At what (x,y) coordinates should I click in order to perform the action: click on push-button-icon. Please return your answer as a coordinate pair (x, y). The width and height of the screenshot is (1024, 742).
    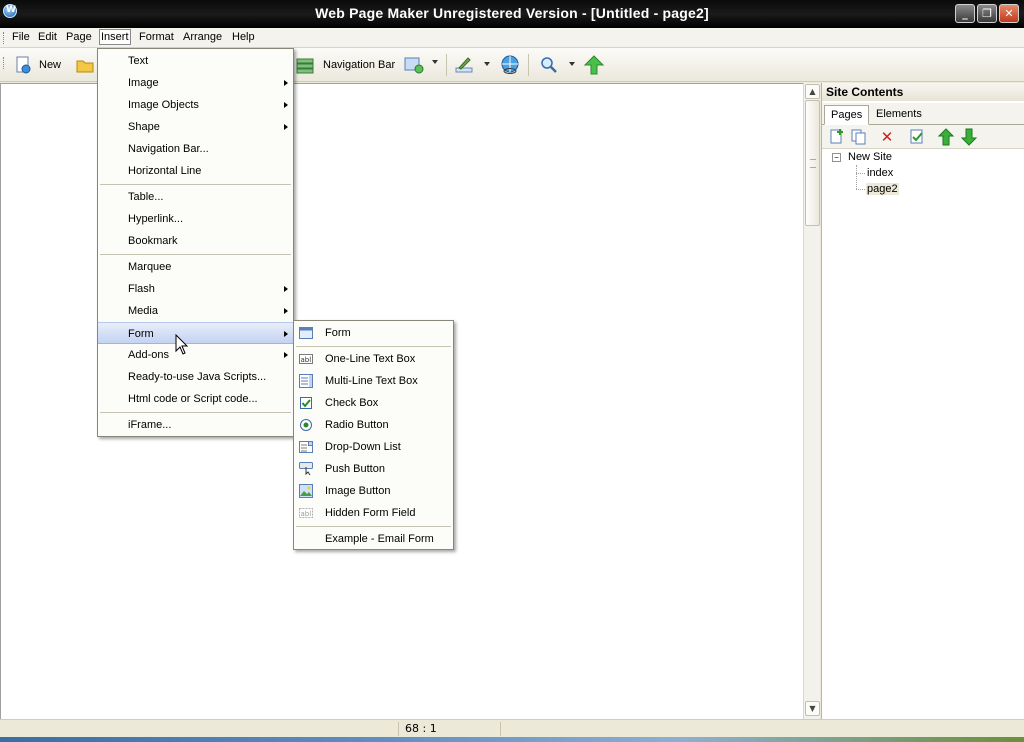
    Looking at the image, I should click on (306, 469).